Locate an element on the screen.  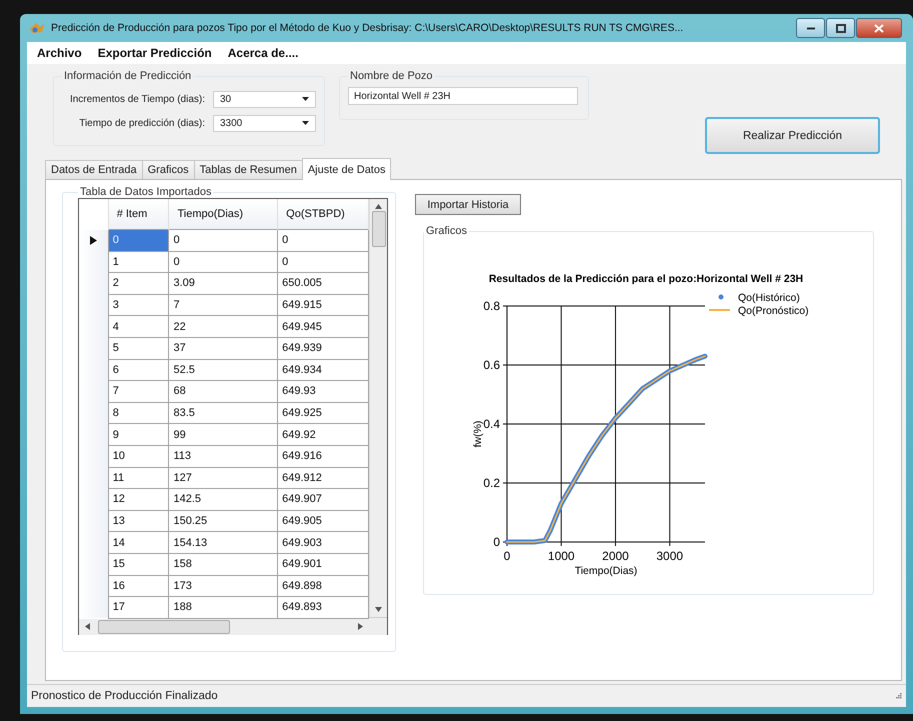
table-cell: 52.5 is located at coordinates (223, 370).